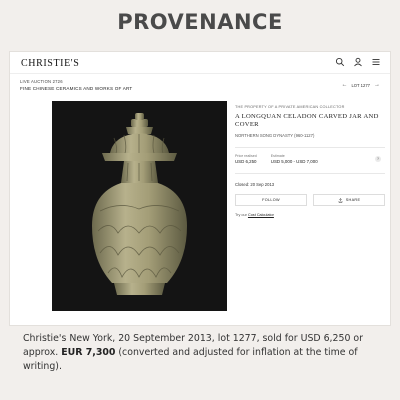  What do you see at coordinates (88, 352) in the screenshot?
I see `caption-eur-value: EUR 7,300` at bounding box center [88, 352].